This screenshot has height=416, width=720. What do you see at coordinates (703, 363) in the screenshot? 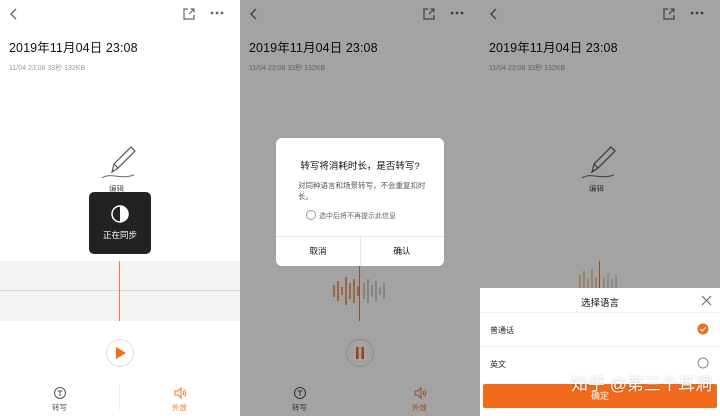
I see `radio-empty-icon` at bounding box center [703, 363].